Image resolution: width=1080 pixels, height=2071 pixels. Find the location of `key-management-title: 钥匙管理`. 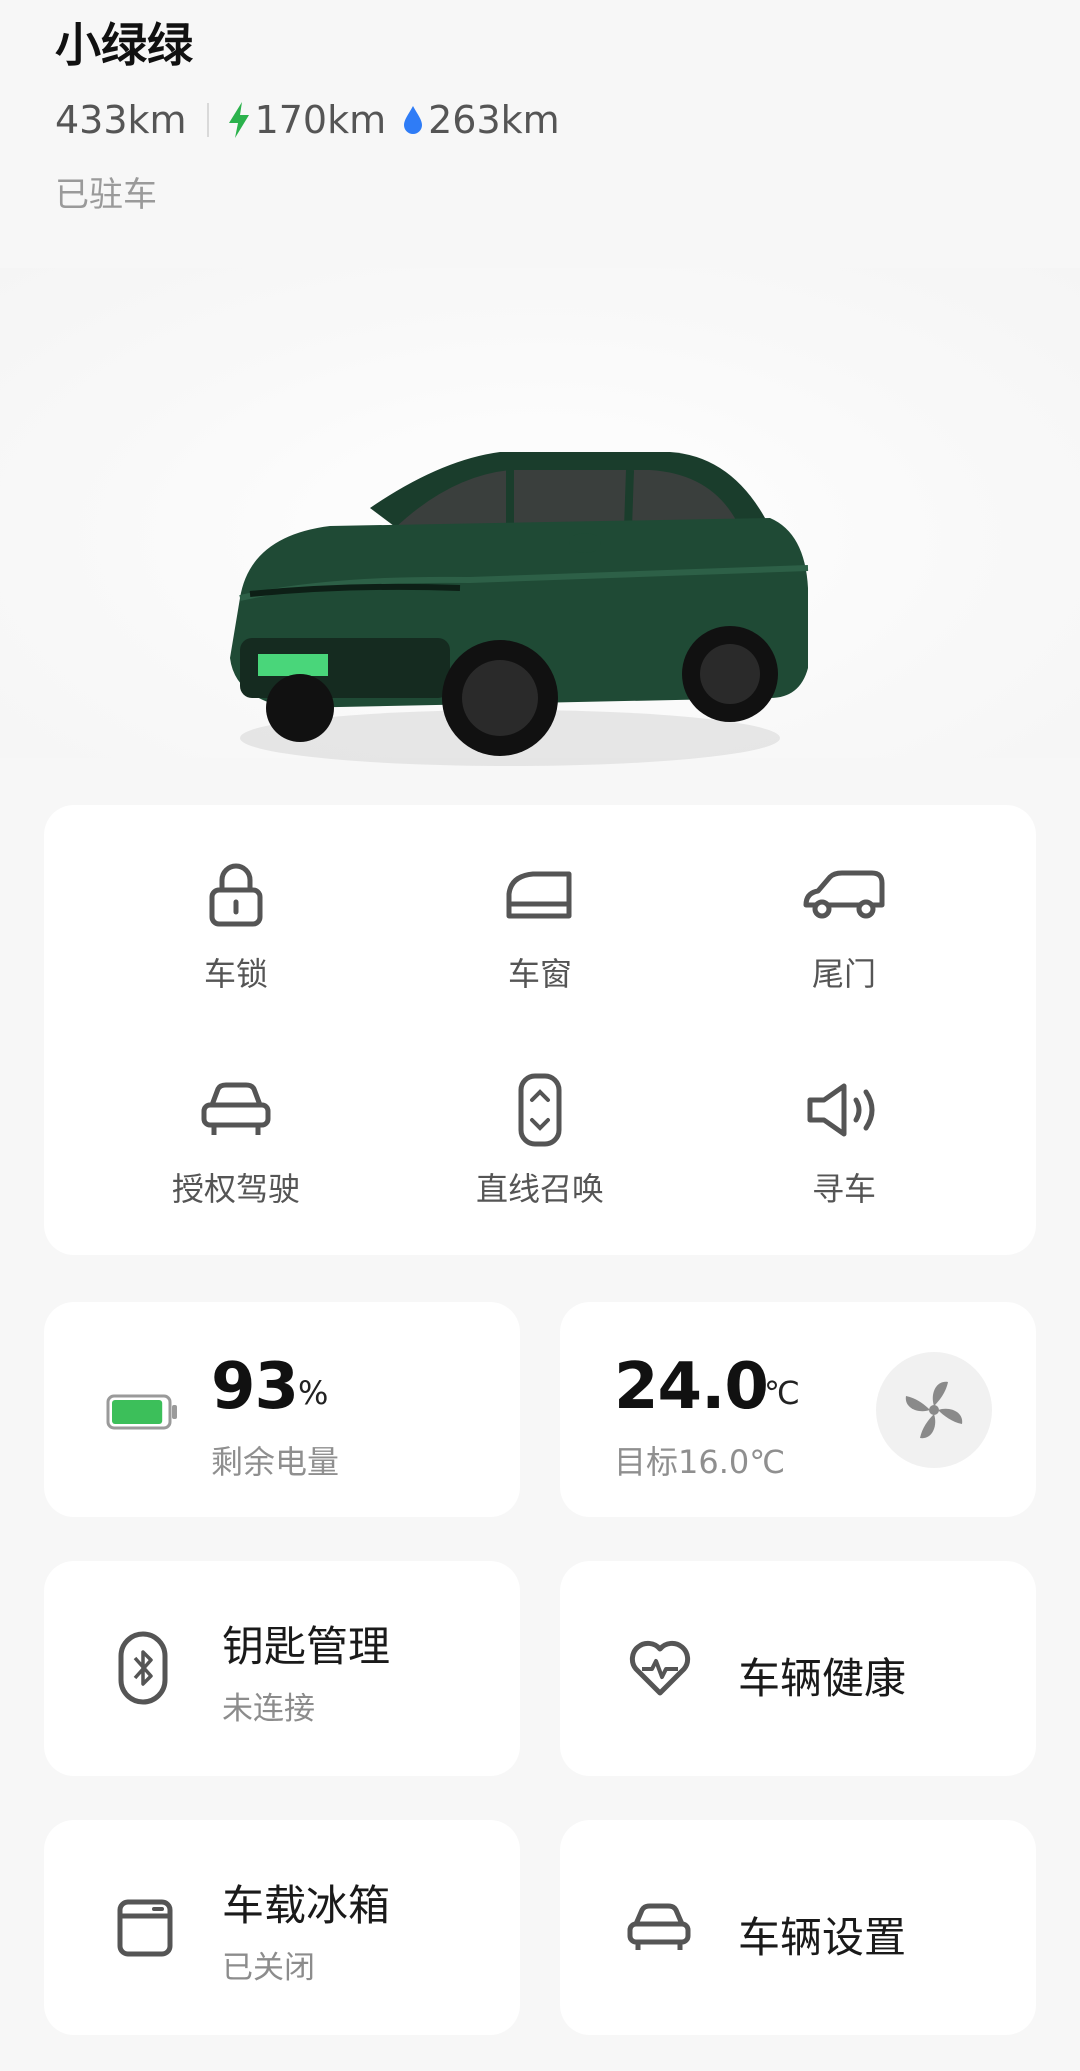

key-management-title: 钥匙管理 is located at coordinates (306, 1646).